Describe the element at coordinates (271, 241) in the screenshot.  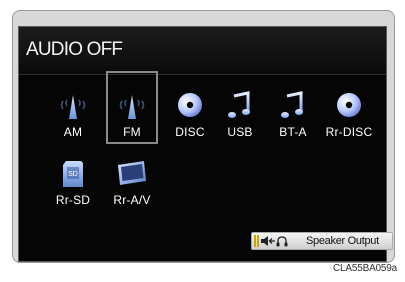
I see `speaker-output-icon` at that location.